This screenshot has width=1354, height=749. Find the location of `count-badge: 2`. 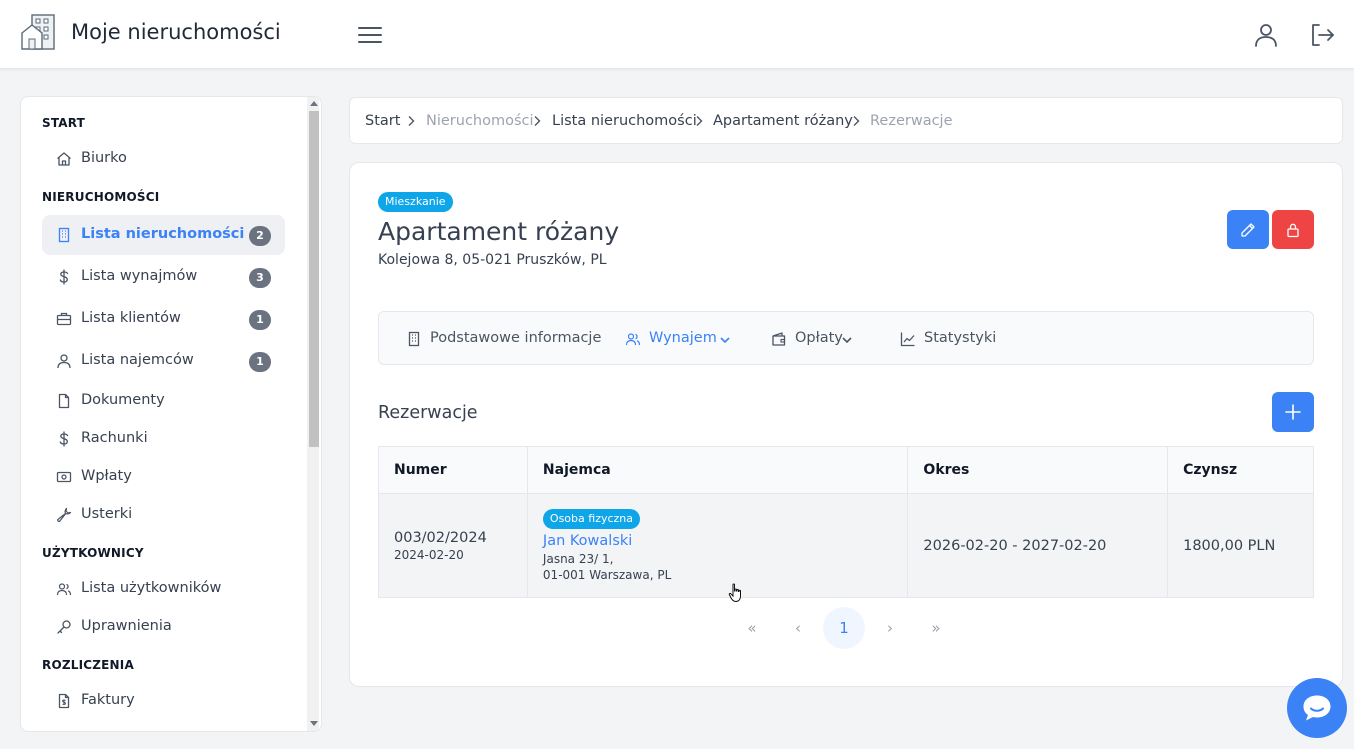

count-badge: 2 is located at coordinates (260, 236).